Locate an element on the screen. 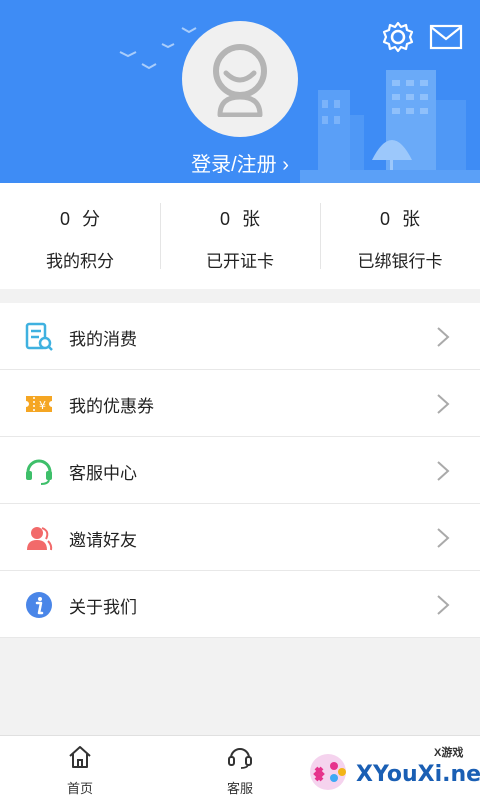 This screenshot has height=800, width=480. menu-item-consumption: 我的消费 is located at coordinates (240, 336).